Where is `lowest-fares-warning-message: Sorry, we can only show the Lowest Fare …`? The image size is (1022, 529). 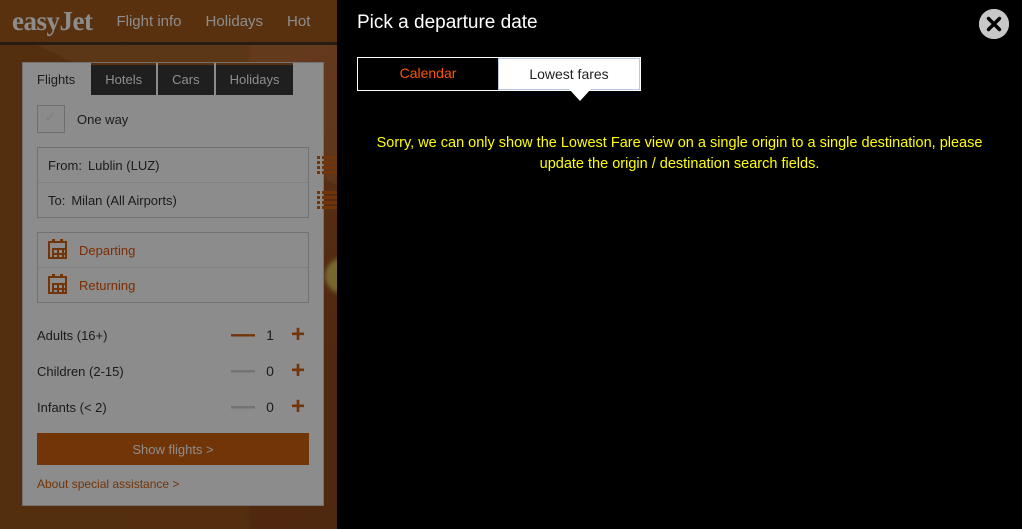
lowest-fares-warning-message: Sorry, we can only show the Lowest Fare … is located at coordinates (679, 153).